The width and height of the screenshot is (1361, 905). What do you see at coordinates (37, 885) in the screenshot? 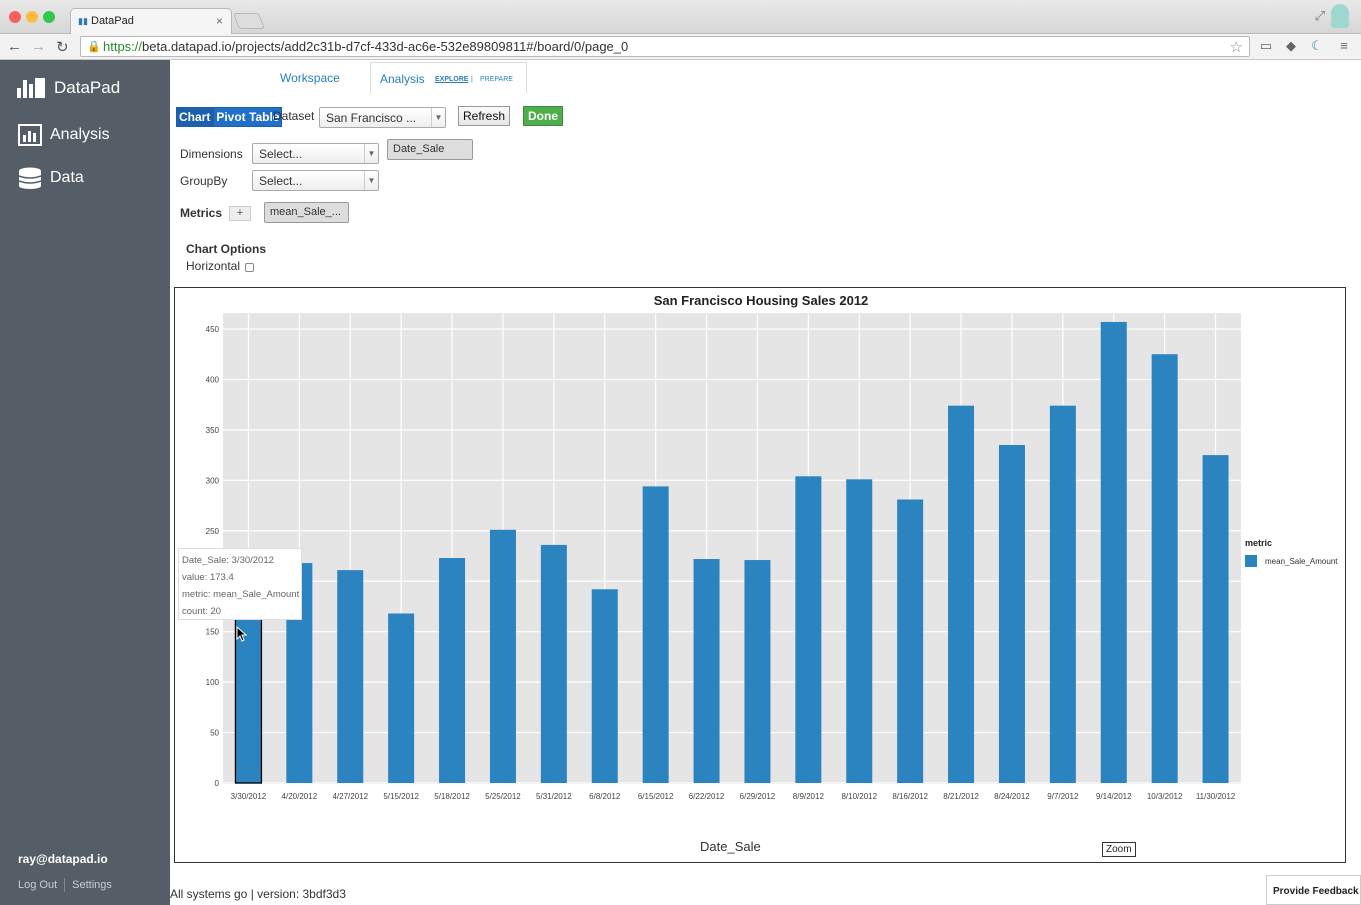
I see `logout-link: Log Out` at bounding box center [37, 885].